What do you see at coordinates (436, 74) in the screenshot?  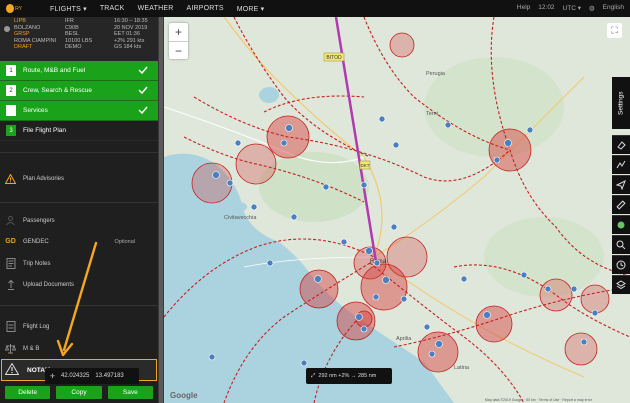 I see `city-label: Perugia` at bounding box center [436, 74].